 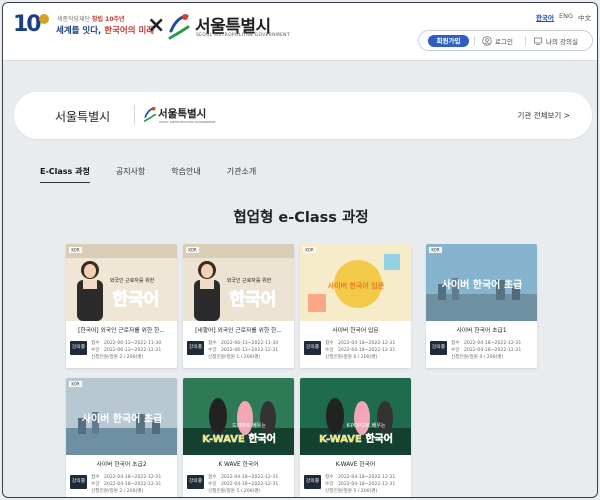 What do you see at coordinates (161, 174) in the screenshot?
I see `section-tabs: E-Class 과정 공지사항 학습안내 기관소개` at bounding box center [161, 174].